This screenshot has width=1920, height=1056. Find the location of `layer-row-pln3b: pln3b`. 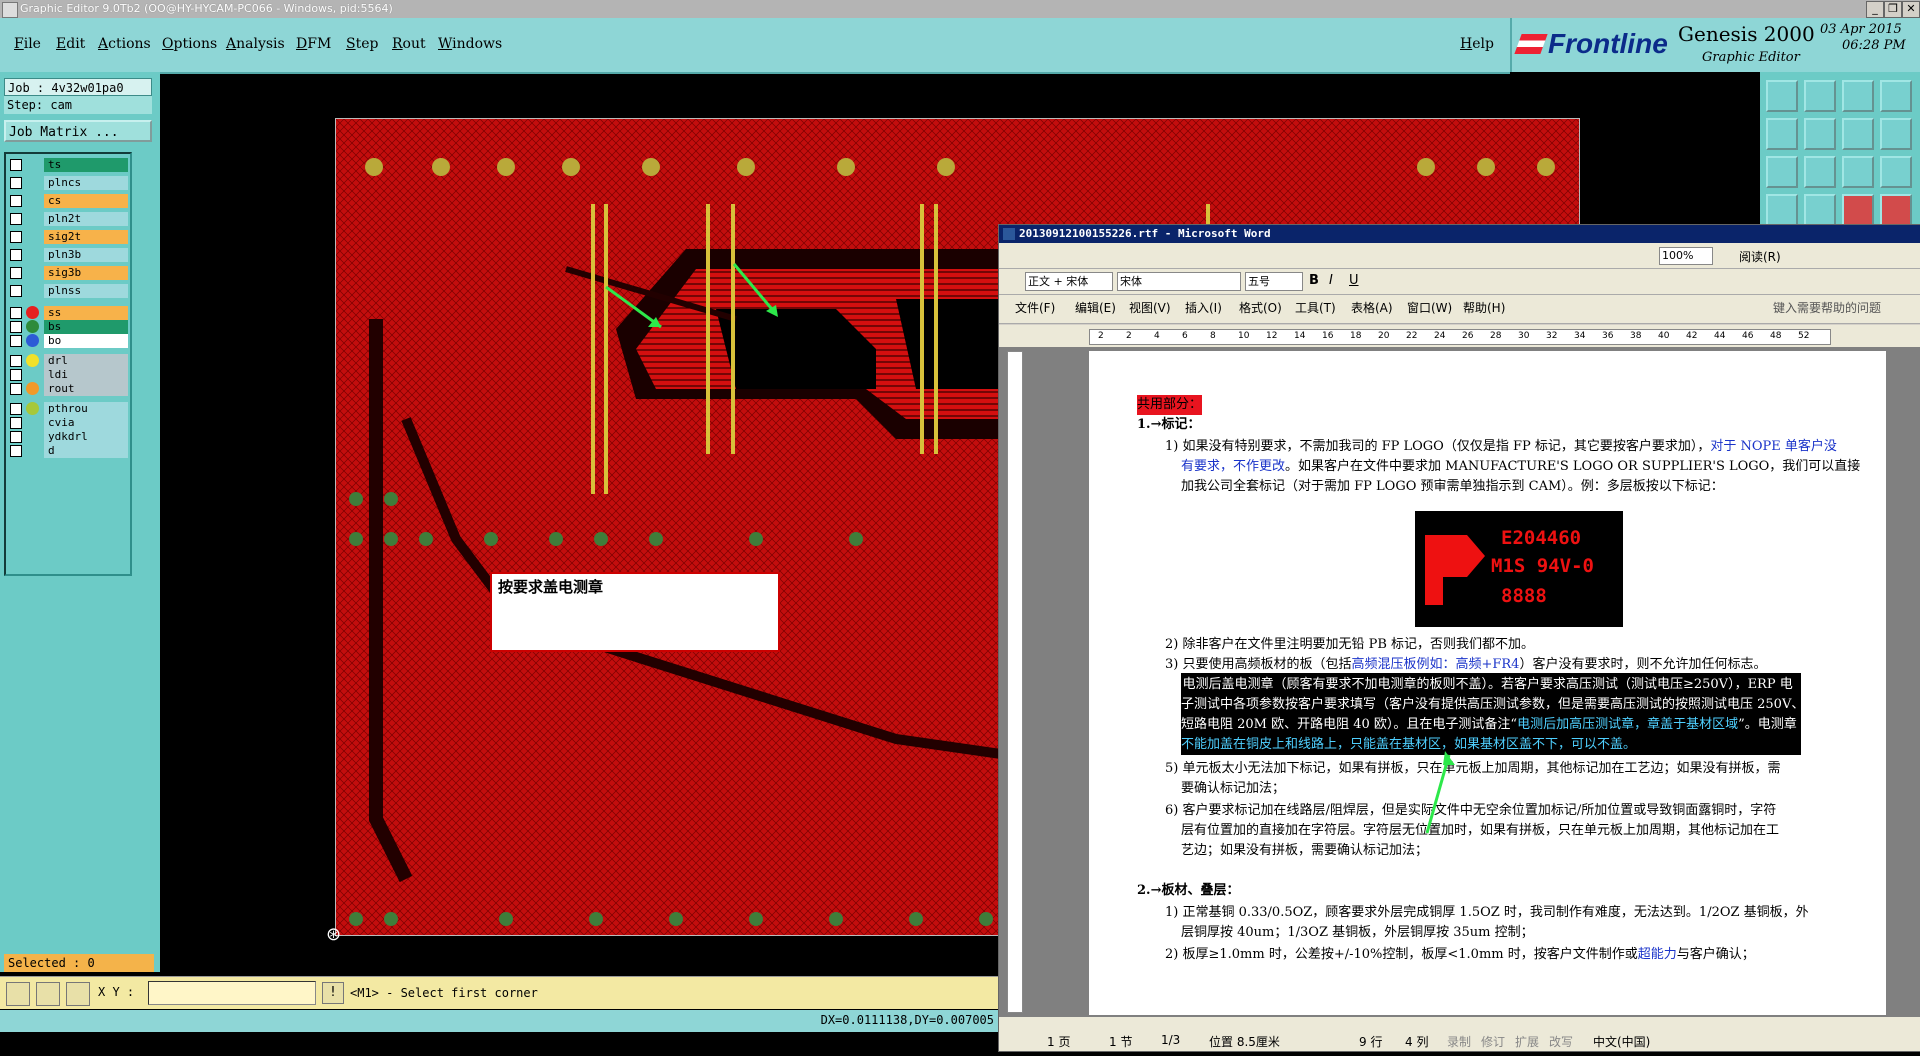

layer-row-pln3b: pln3b is located at coordinates (68, 255).